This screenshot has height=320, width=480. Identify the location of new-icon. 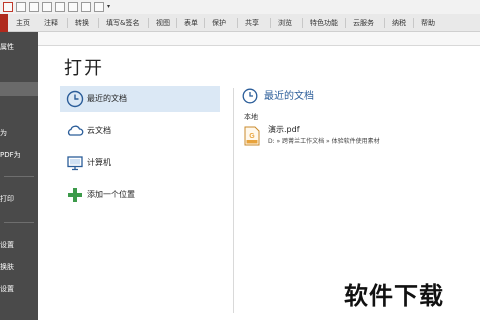
(60, 7).